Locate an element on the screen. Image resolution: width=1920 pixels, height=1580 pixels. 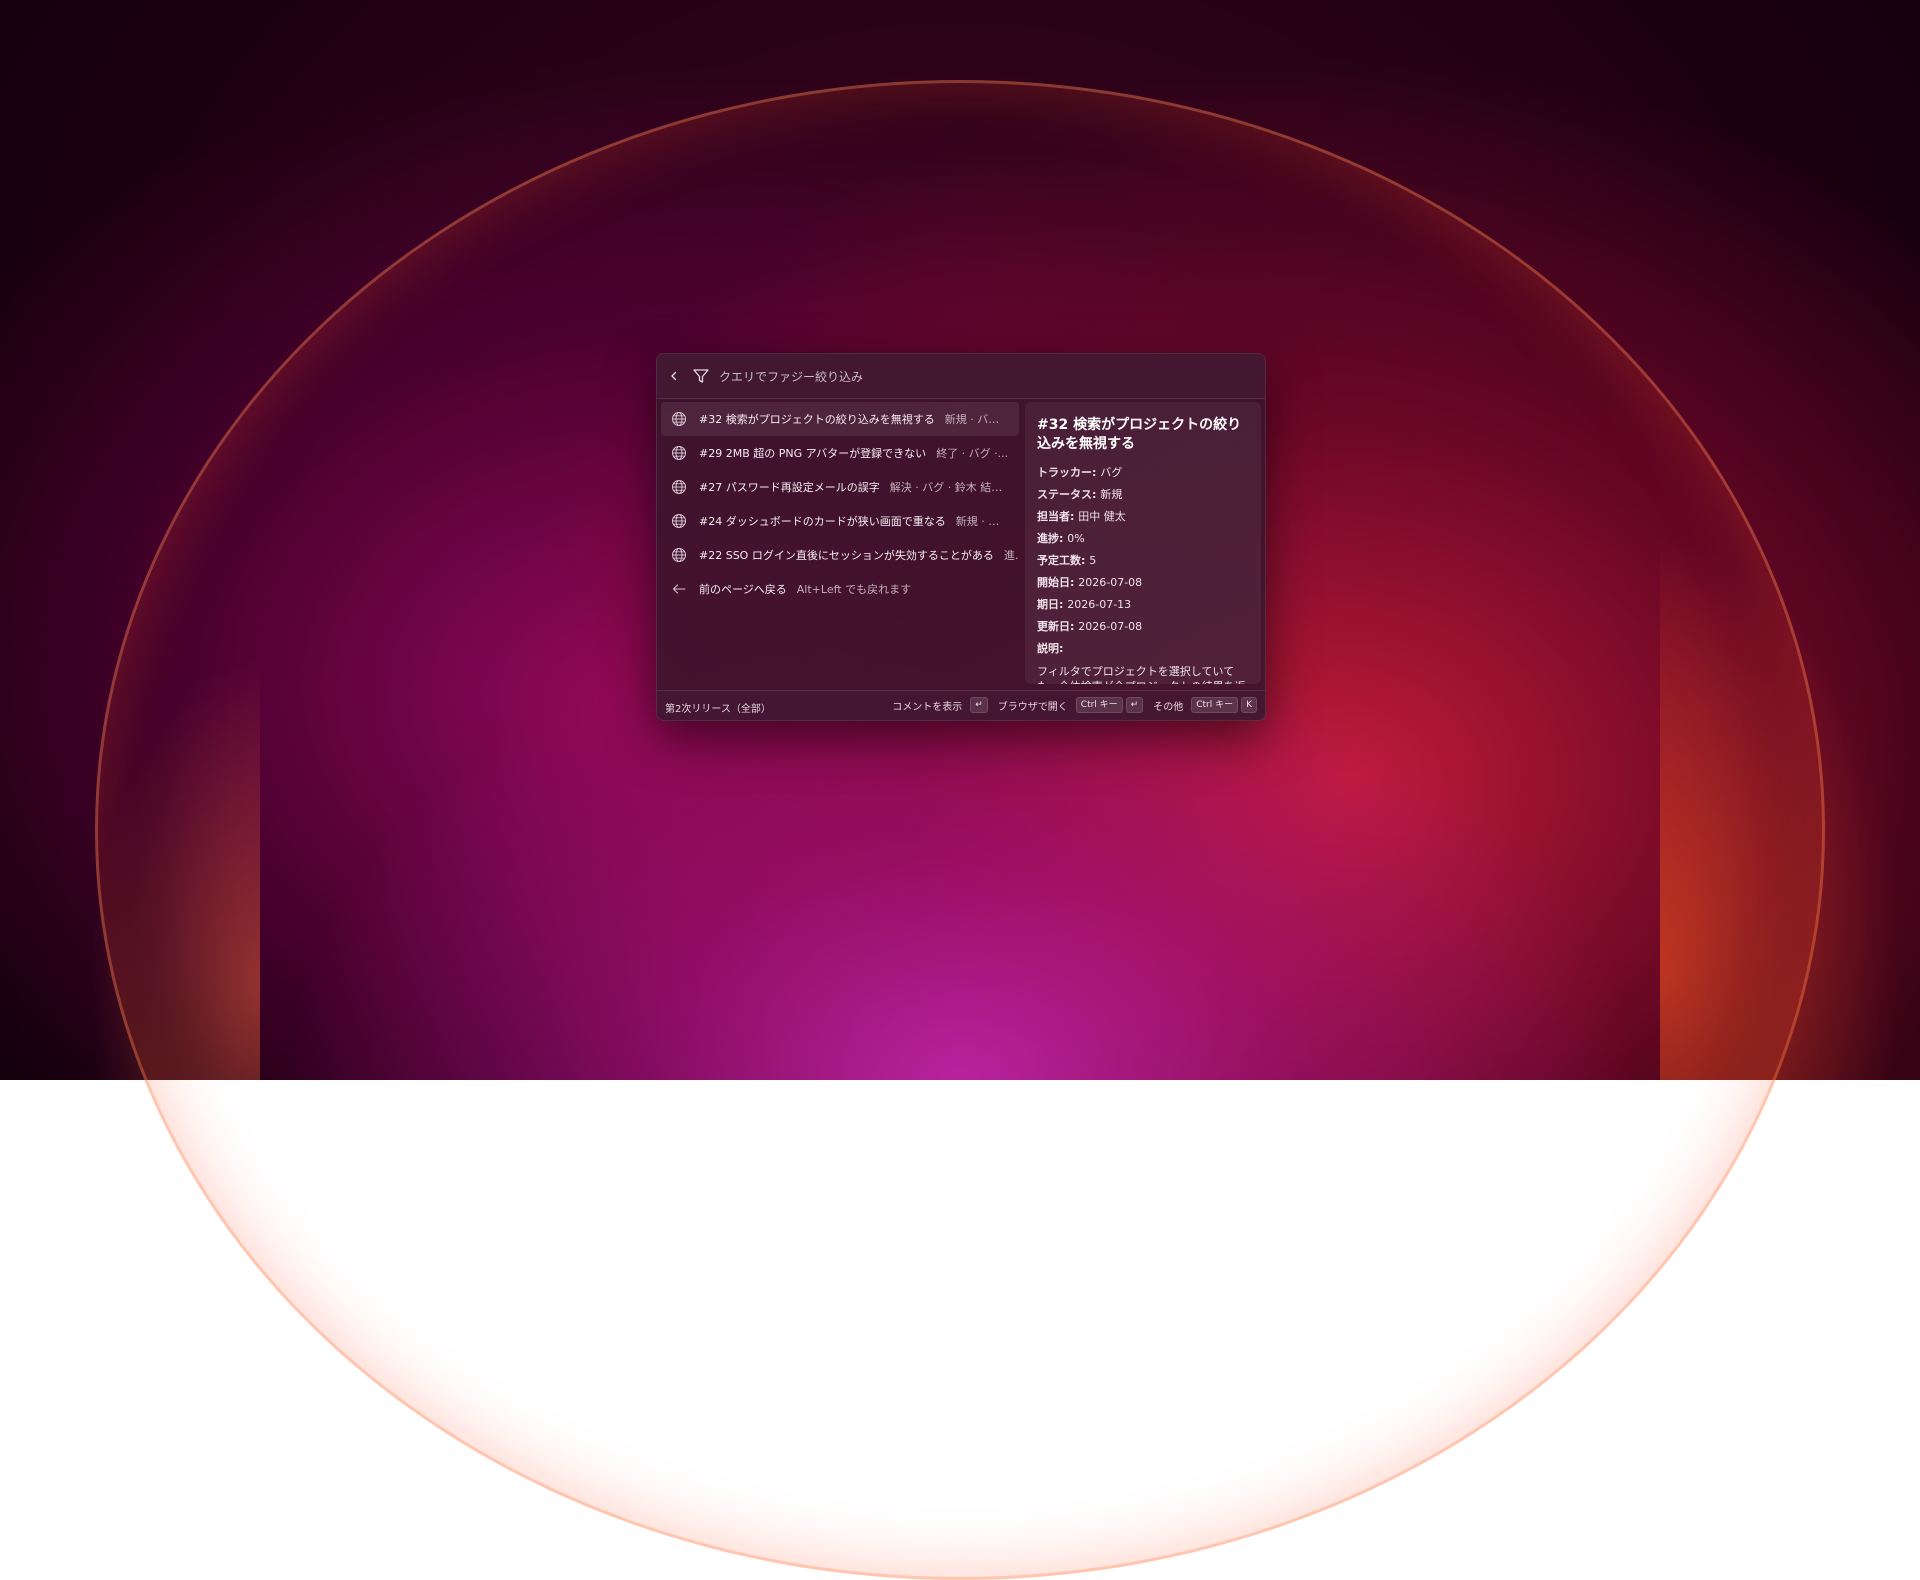
search-input is located at coordinates (984, 377).